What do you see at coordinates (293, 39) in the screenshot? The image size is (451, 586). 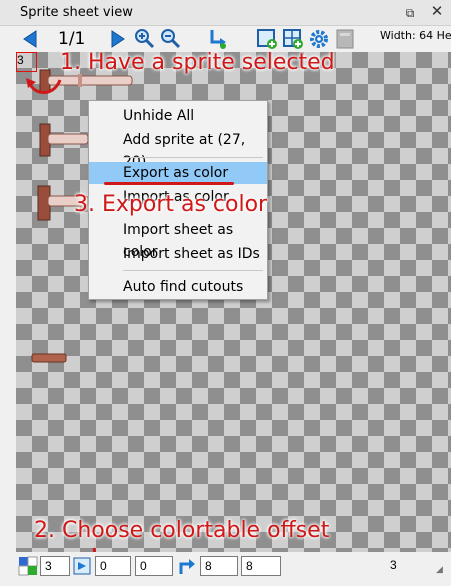 I see `add-grid-icon` at bounding box center [293, 39].